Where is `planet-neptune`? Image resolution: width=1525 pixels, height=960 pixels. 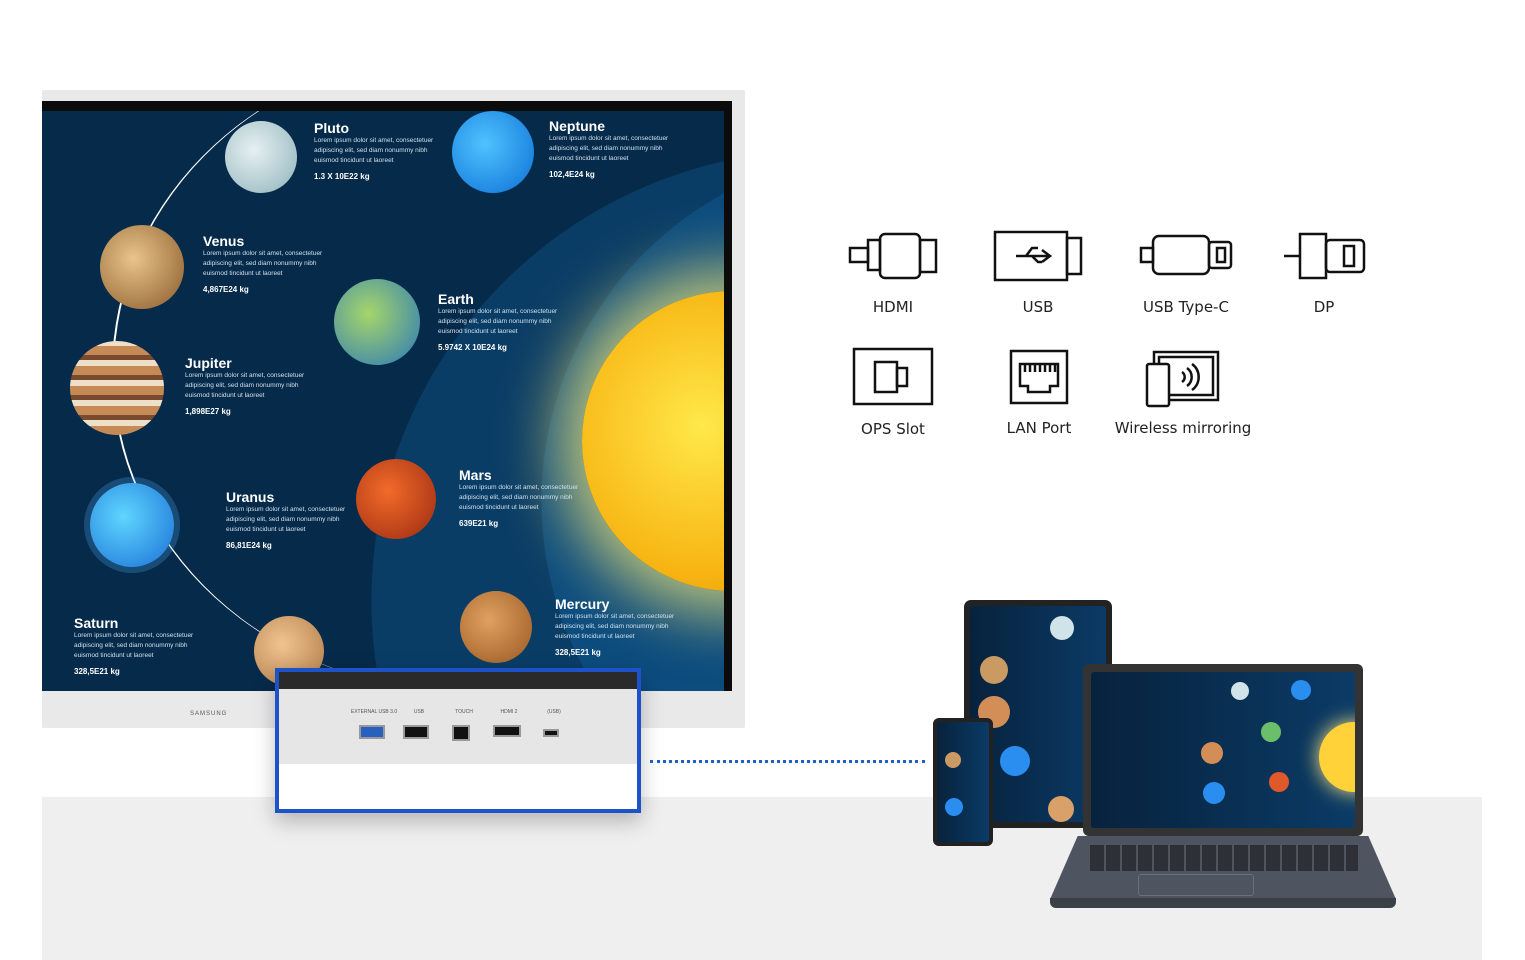 planet-neptune is located at coordinates (493, 152).